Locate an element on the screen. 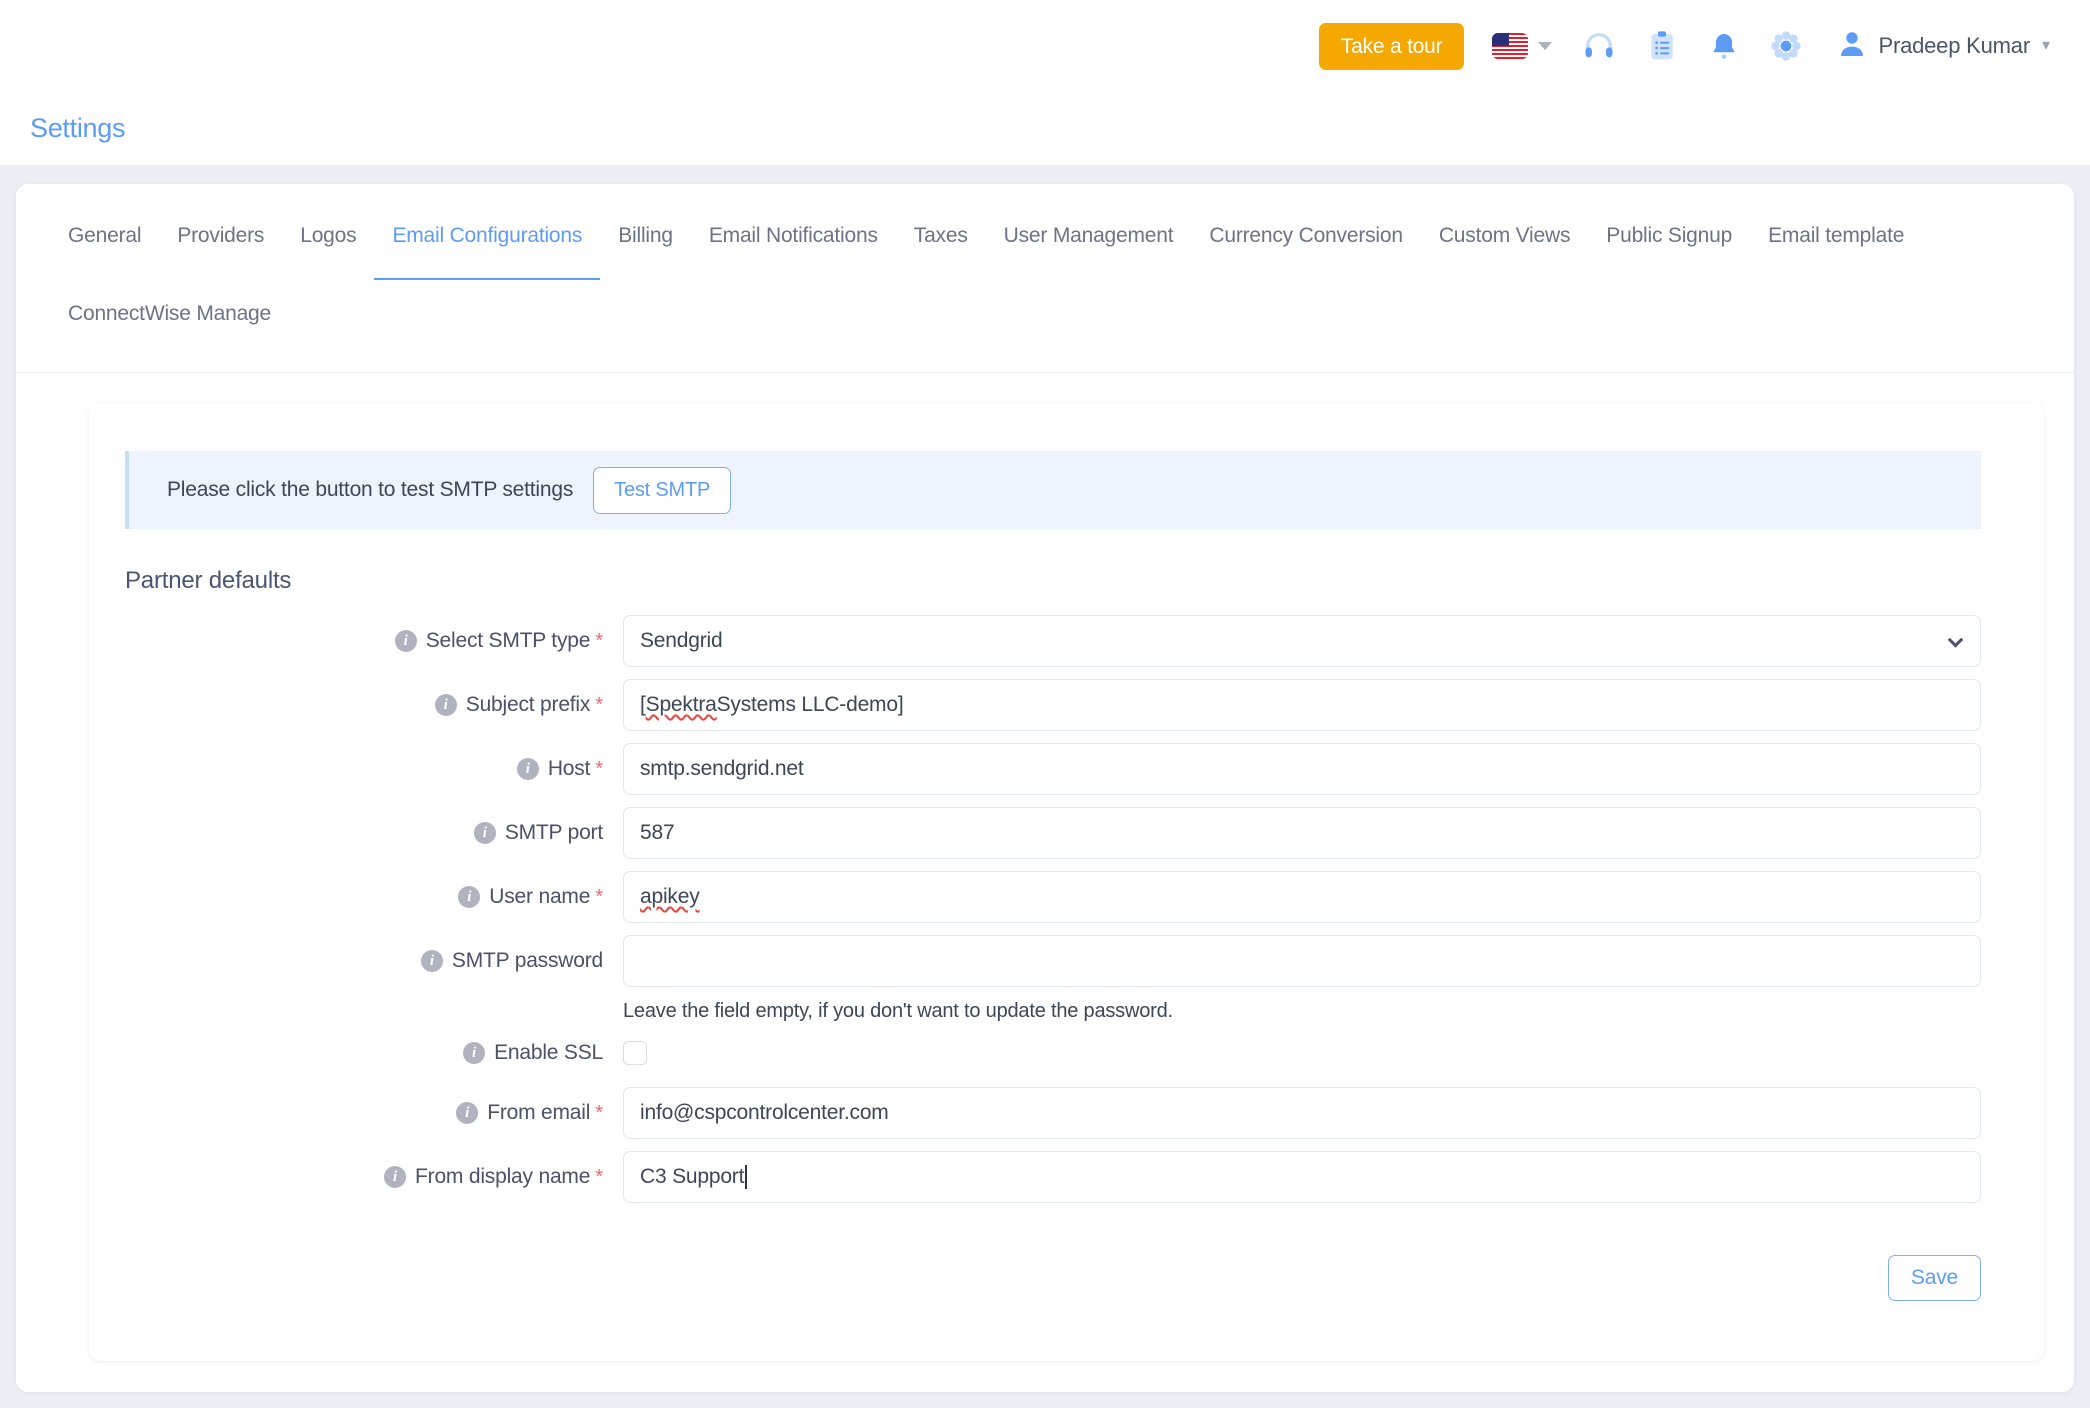 Image resolution: width=2090 pixels, height=1408 pixels. host-input: smtp.sendgrid.net is located at coordinates (1302, 769).